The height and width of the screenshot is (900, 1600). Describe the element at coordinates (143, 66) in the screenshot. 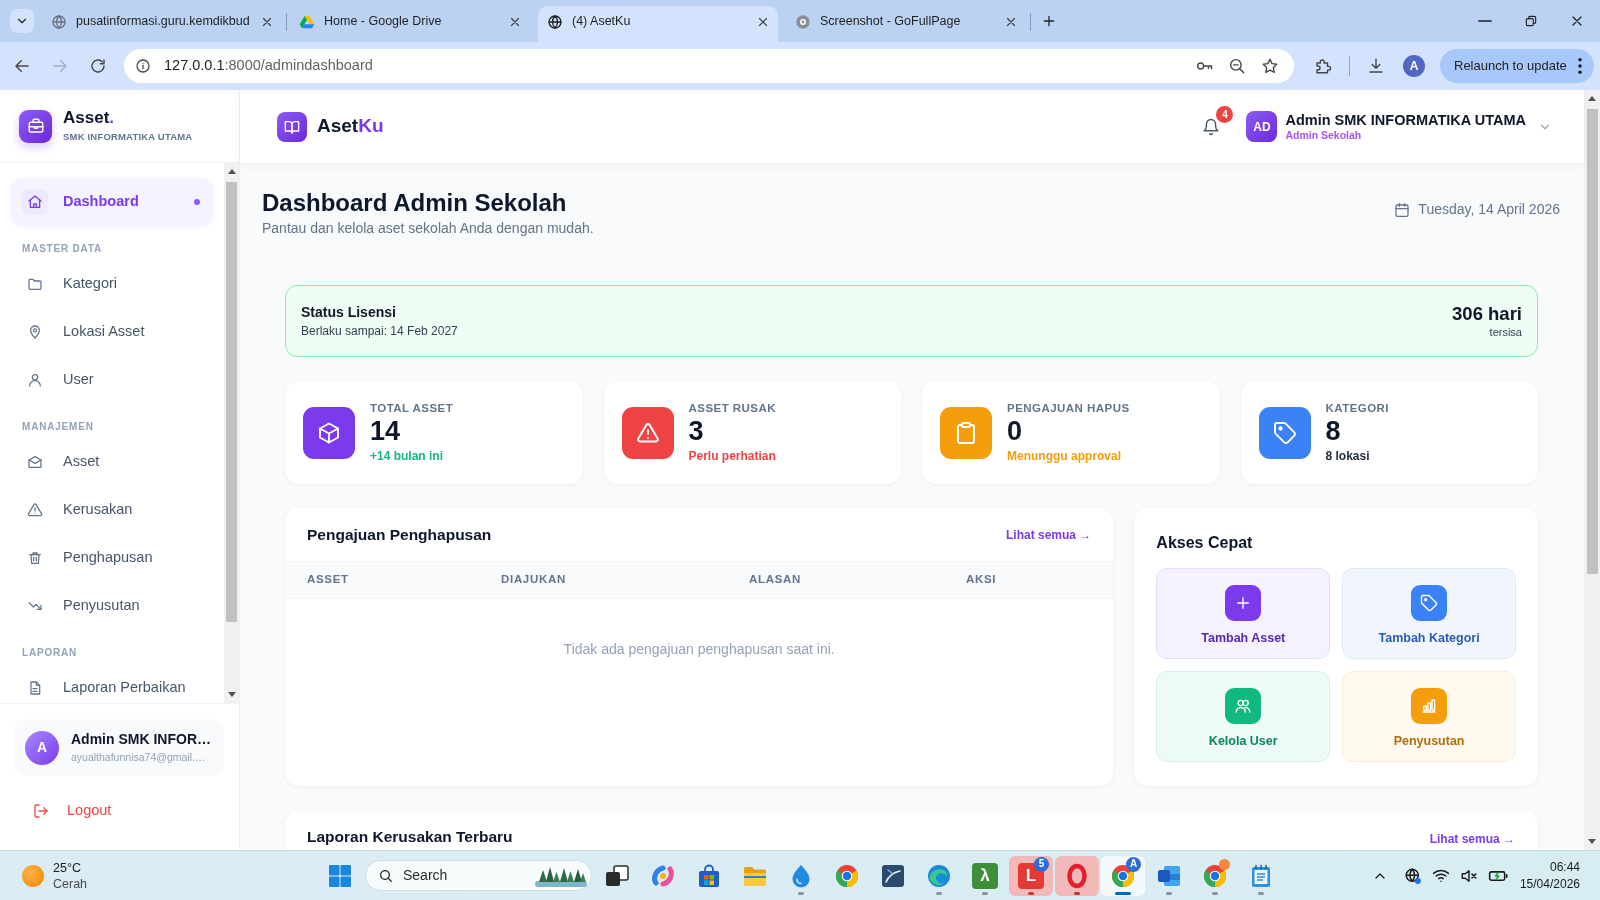

I see `info-icon` at that location.